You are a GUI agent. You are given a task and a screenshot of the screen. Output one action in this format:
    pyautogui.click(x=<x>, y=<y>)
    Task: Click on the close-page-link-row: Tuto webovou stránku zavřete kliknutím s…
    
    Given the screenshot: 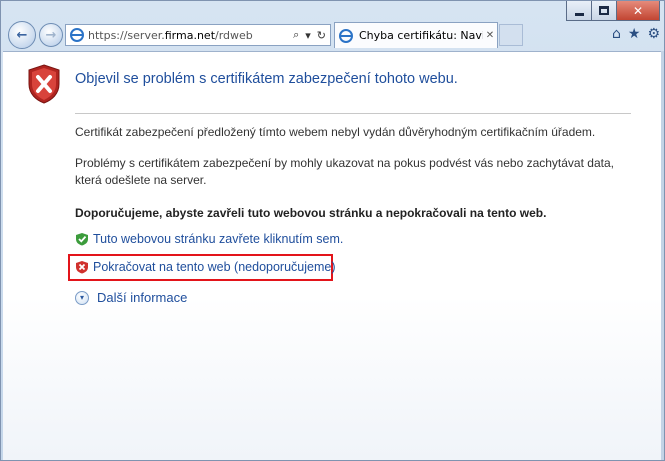 What is the action you would take?
    pyautogui.click(x=209, y=239)
    